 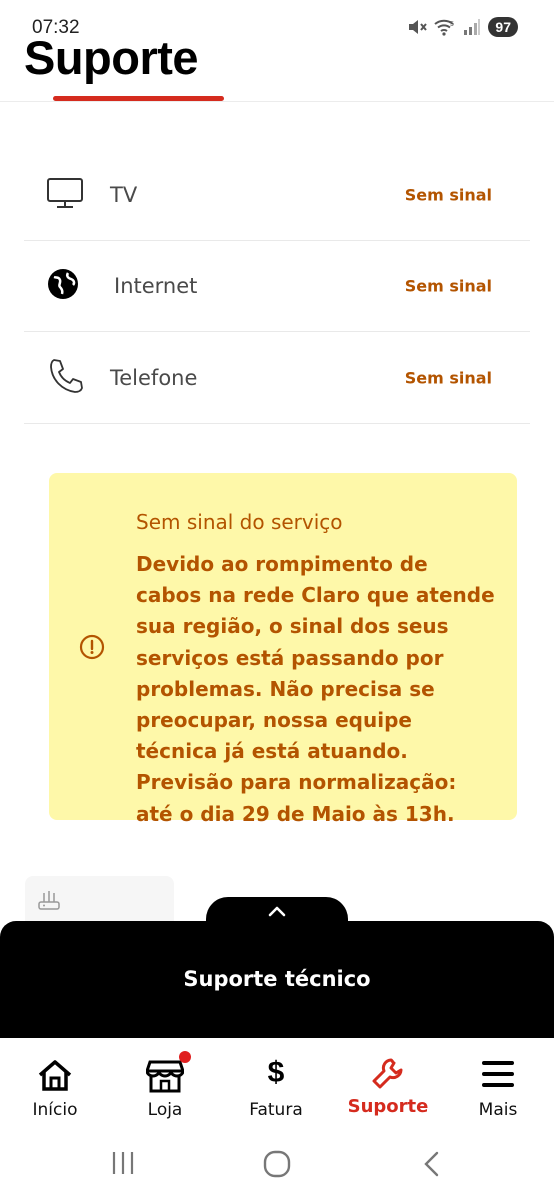 What do you see at coordinates (452, 24) in the screenshot?
I see `svg-text: 5` at bounding box center [452, 24].